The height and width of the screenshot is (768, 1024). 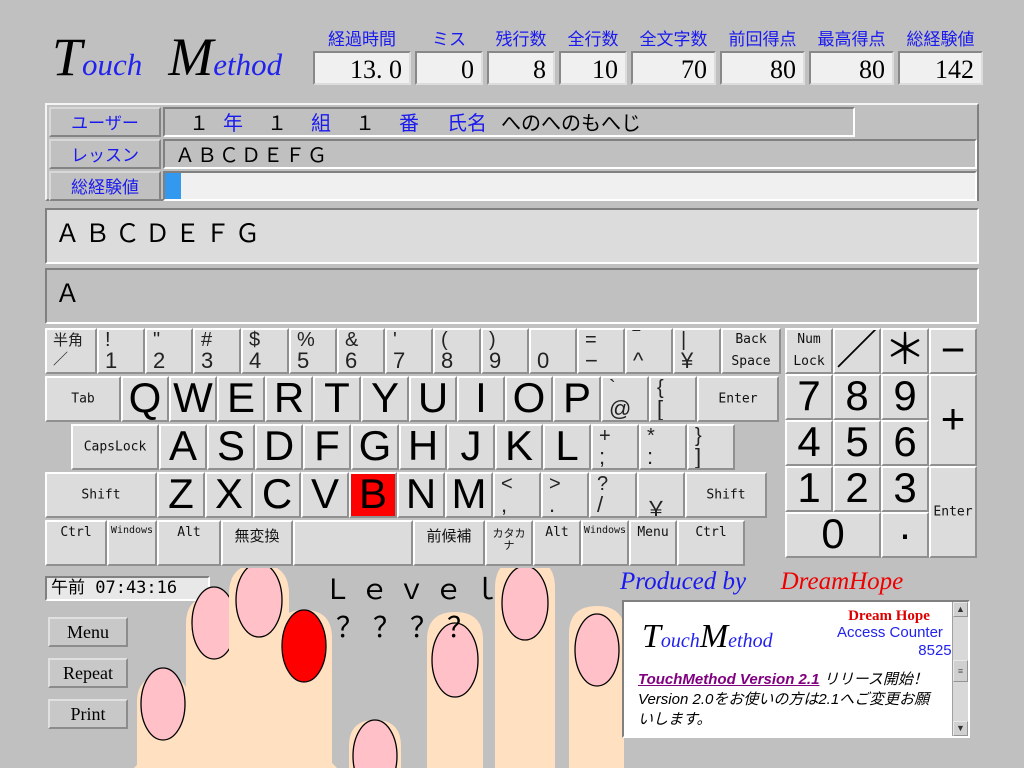 What do you see at coordinates (809, 397) in the screenshot?
I see `key-7: 7` at bounding box center [809, 397].